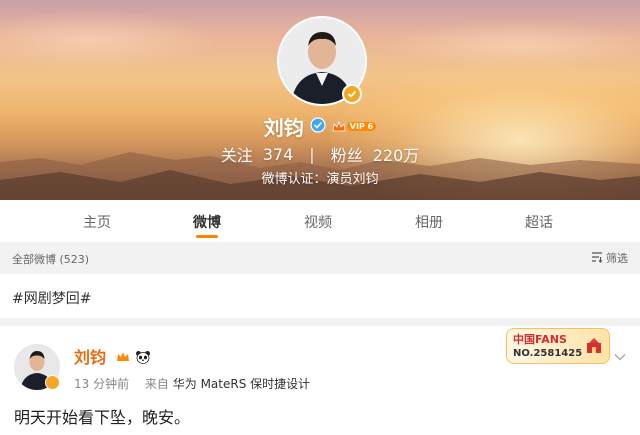 The image size is (640, 435). What do you see at coordinates (617, 258) in the screenshot?
I see `filter-label: 筛选` at bounding box center [617, 258].